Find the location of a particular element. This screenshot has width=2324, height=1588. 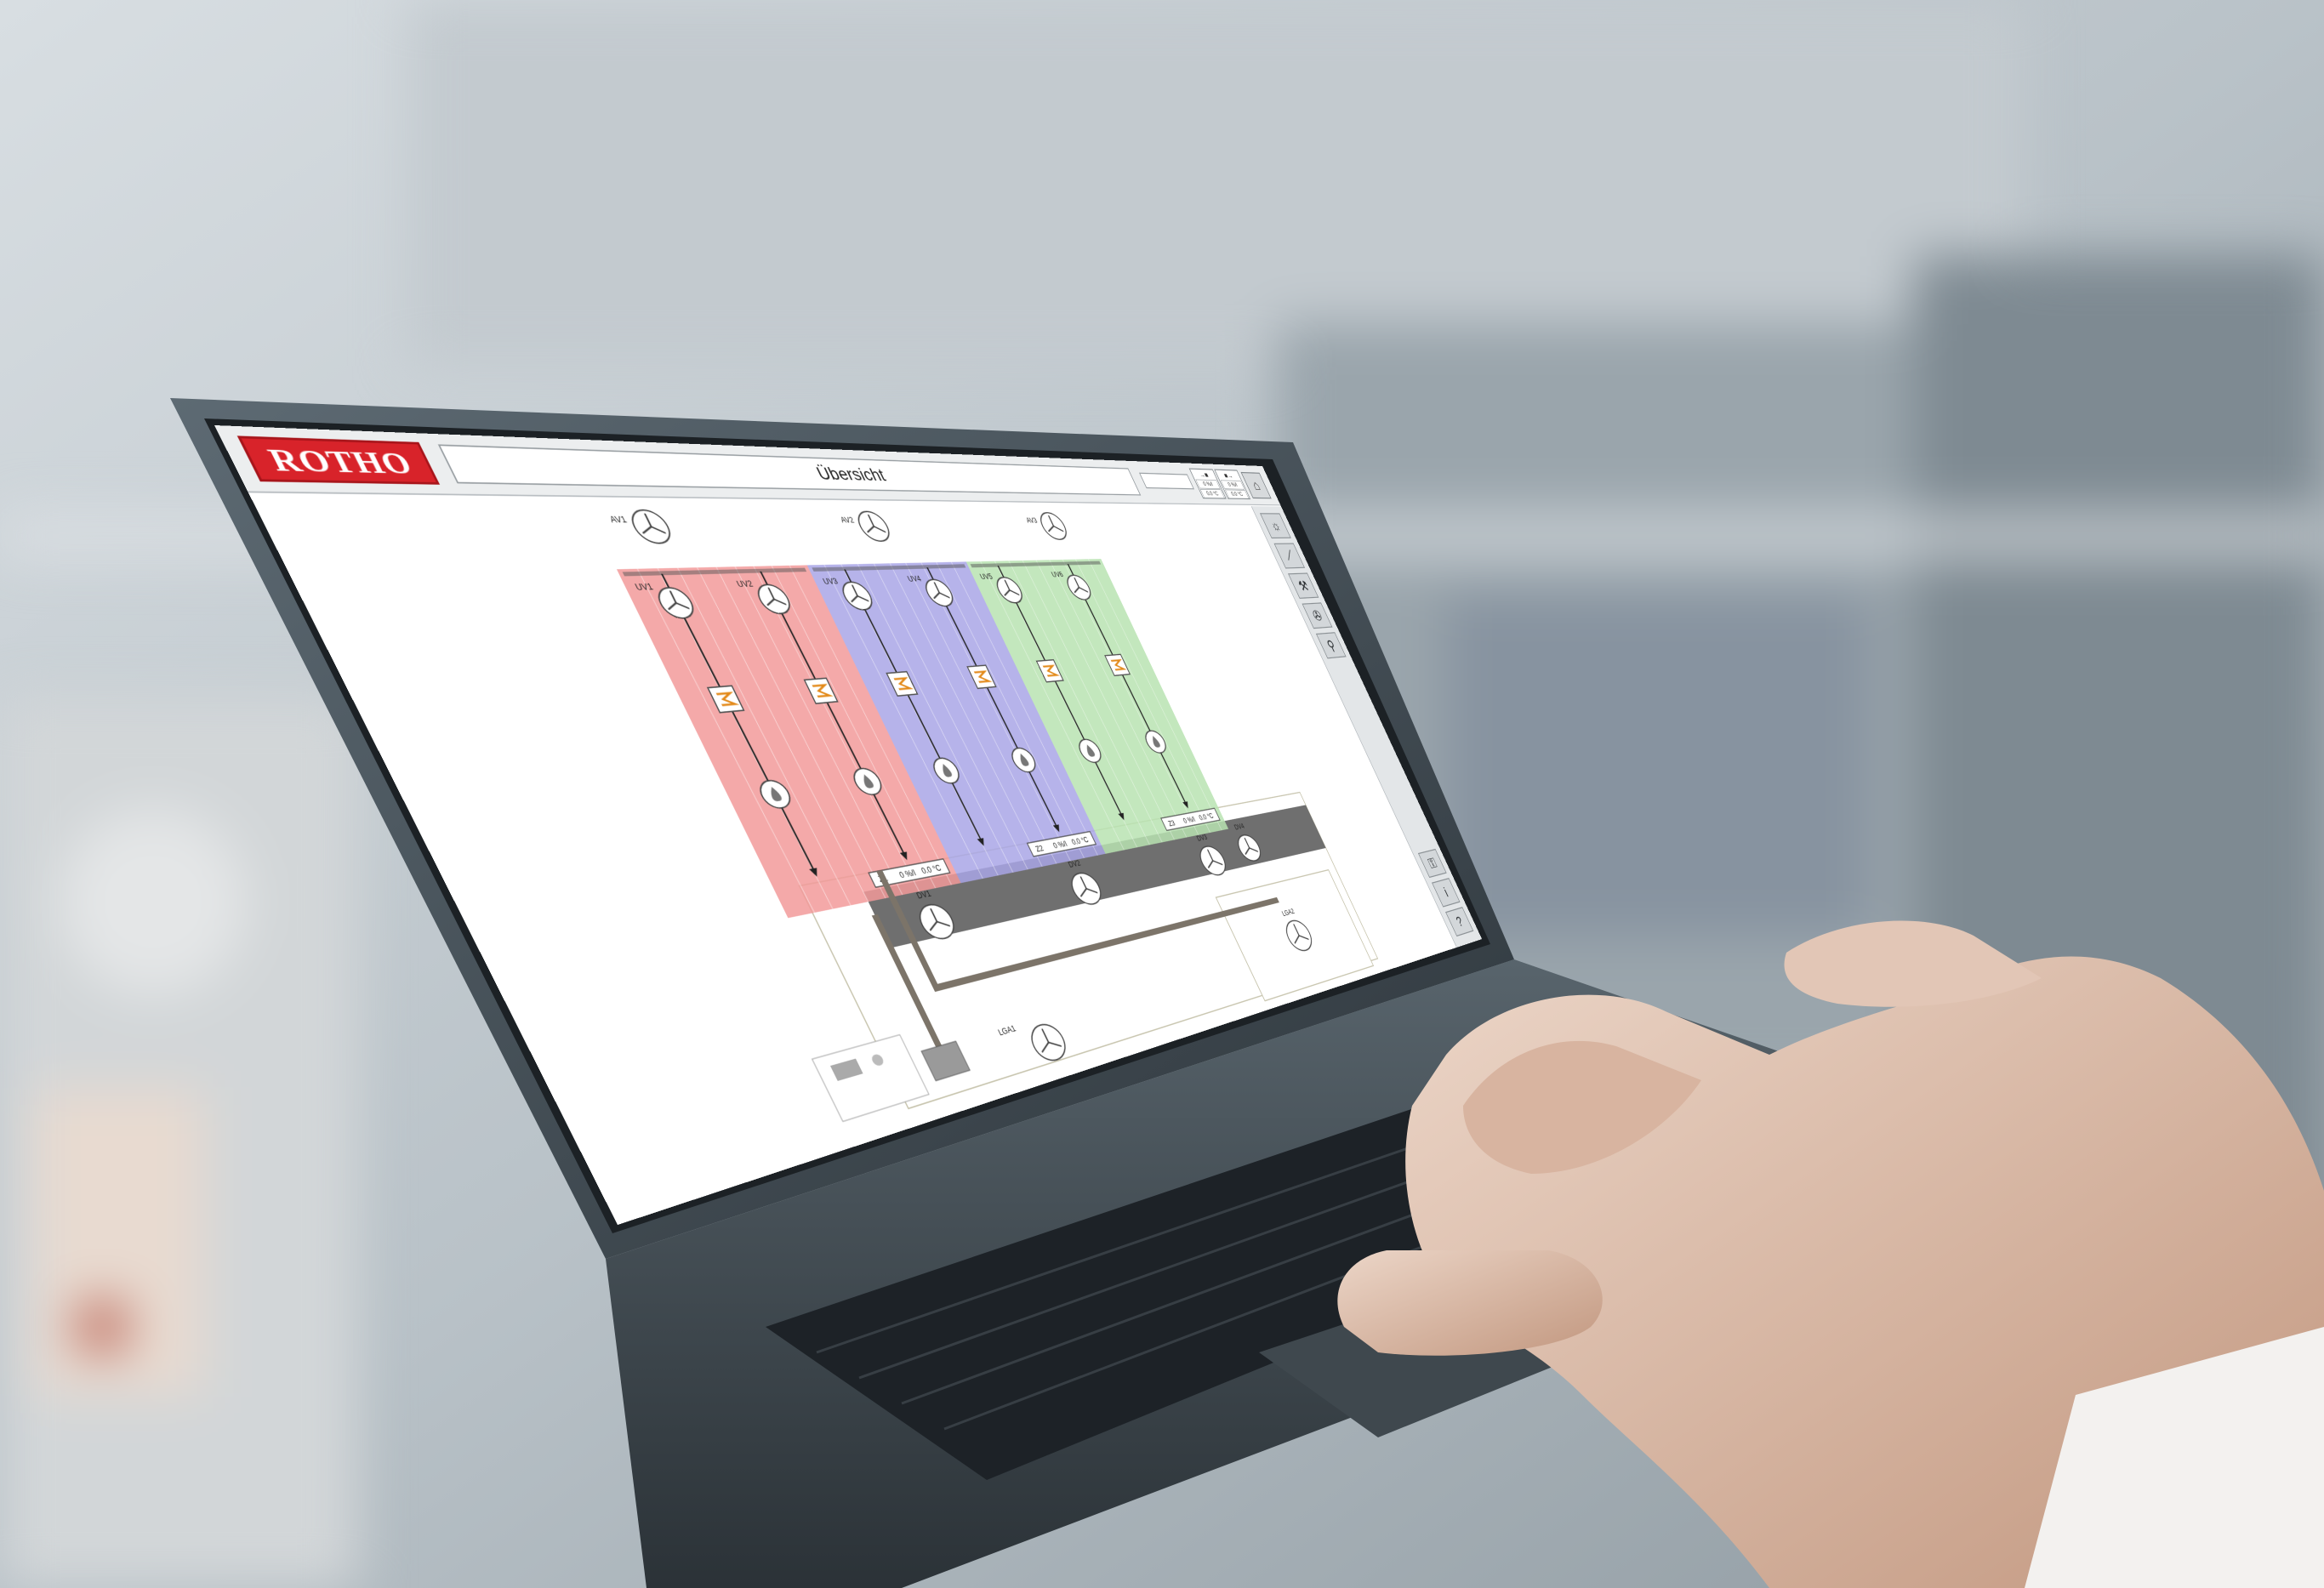

fan-av2: AV2 is located at coordinates (866, 526).